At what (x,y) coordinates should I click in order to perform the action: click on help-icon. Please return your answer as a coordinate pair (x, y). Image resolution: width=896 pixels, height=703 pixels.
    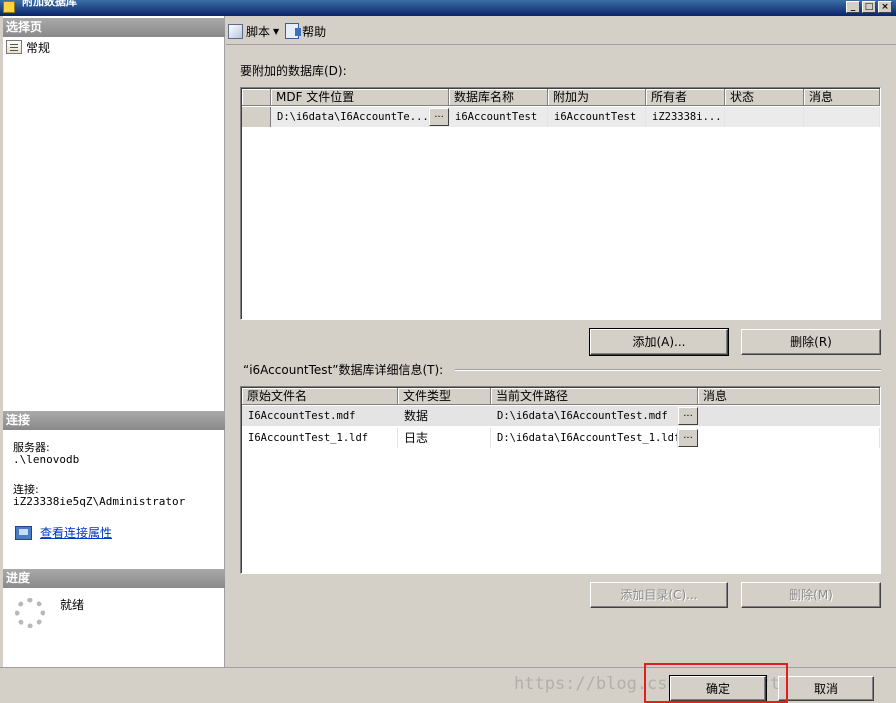
    Looking at the image, I should click on (293, 31).